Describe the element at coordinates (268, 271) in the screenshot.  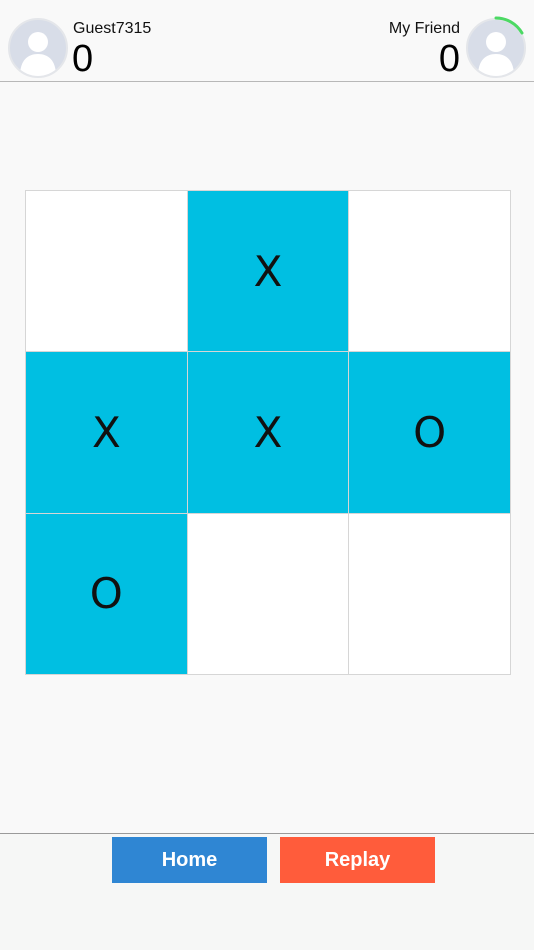
I see `board-cell-0-1: X` at that location.